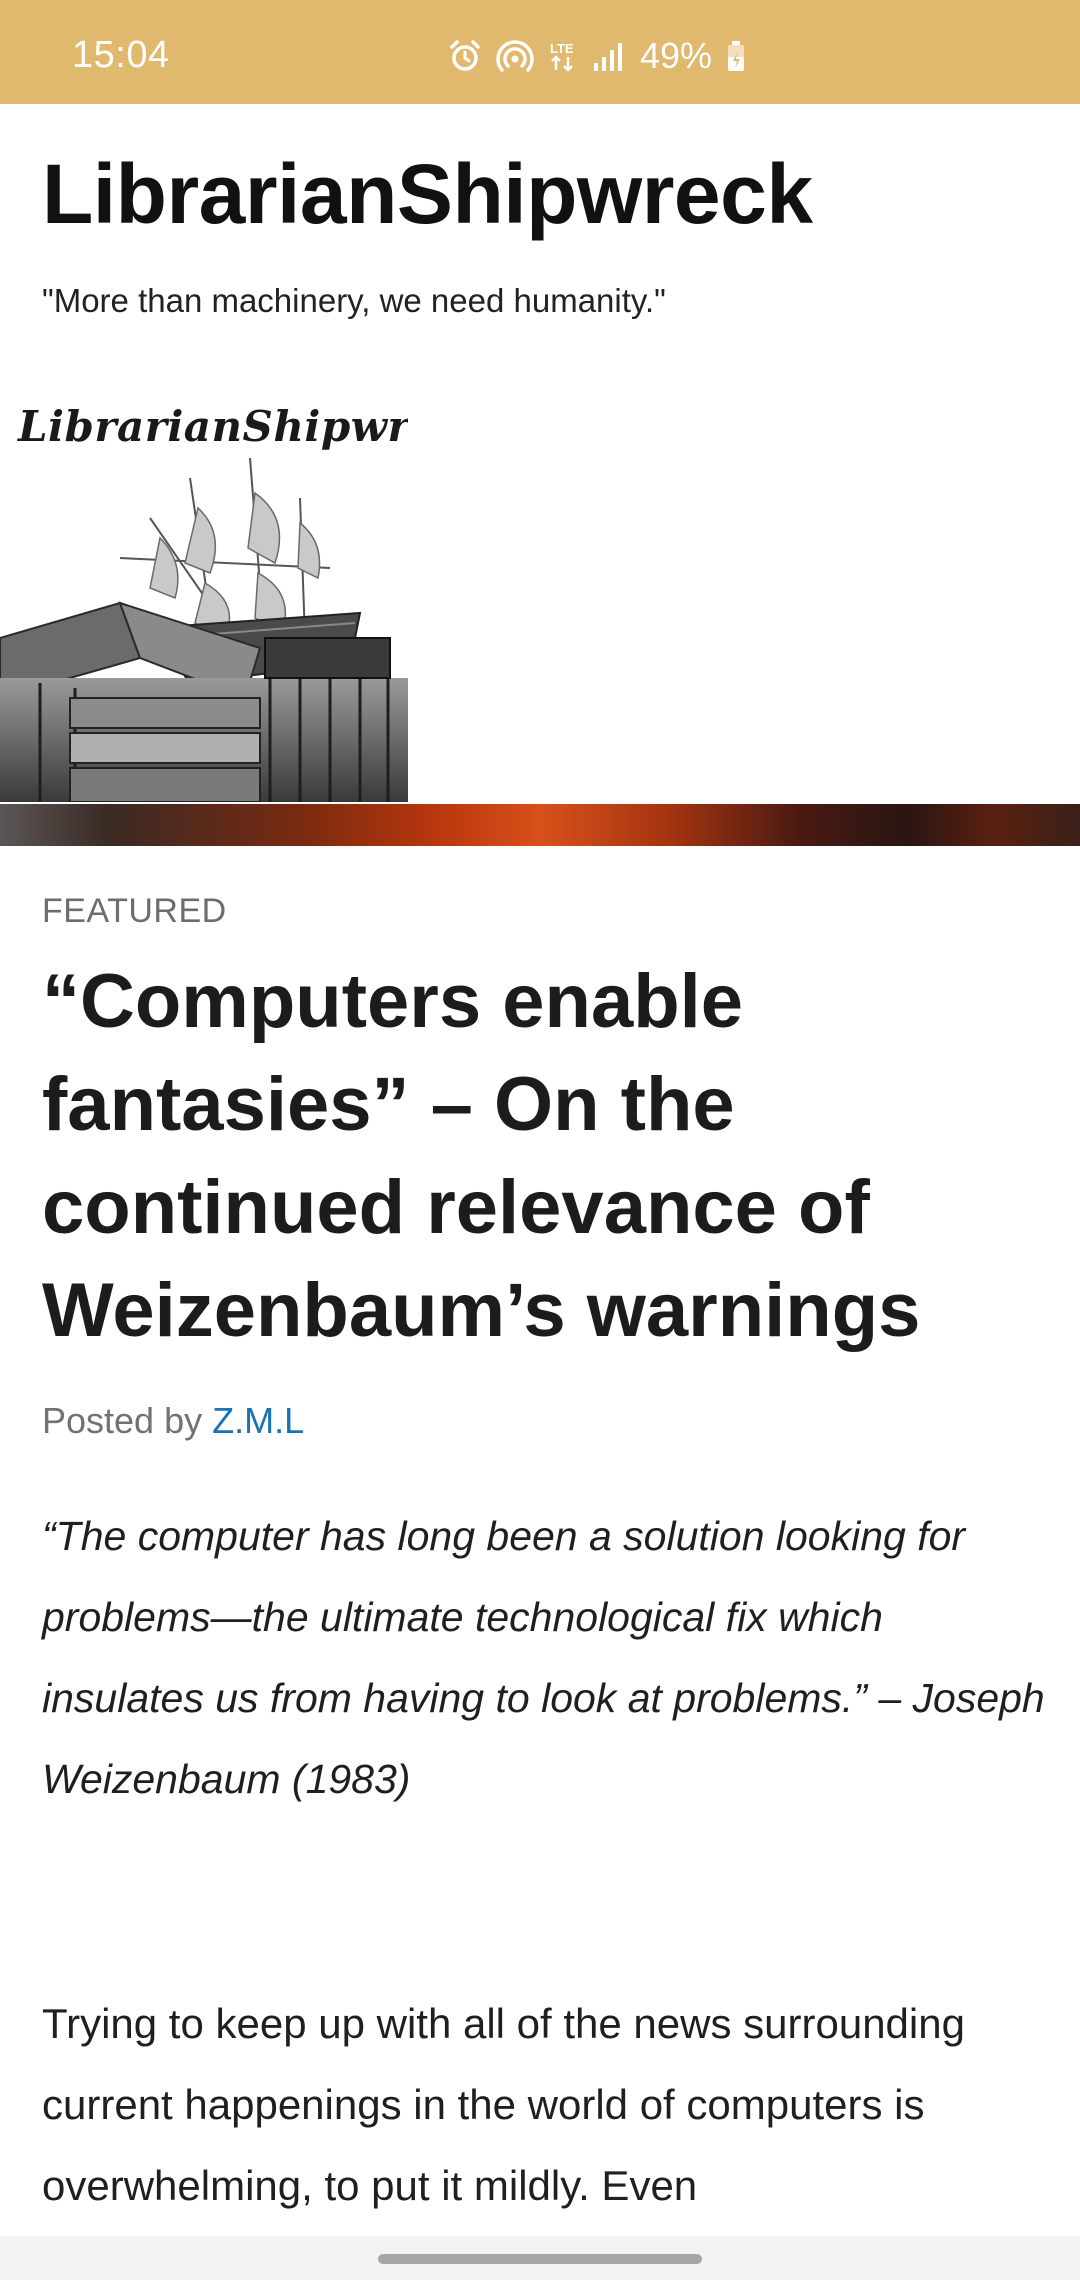  I want to click on svg-text: LTE, so click(562, 48).